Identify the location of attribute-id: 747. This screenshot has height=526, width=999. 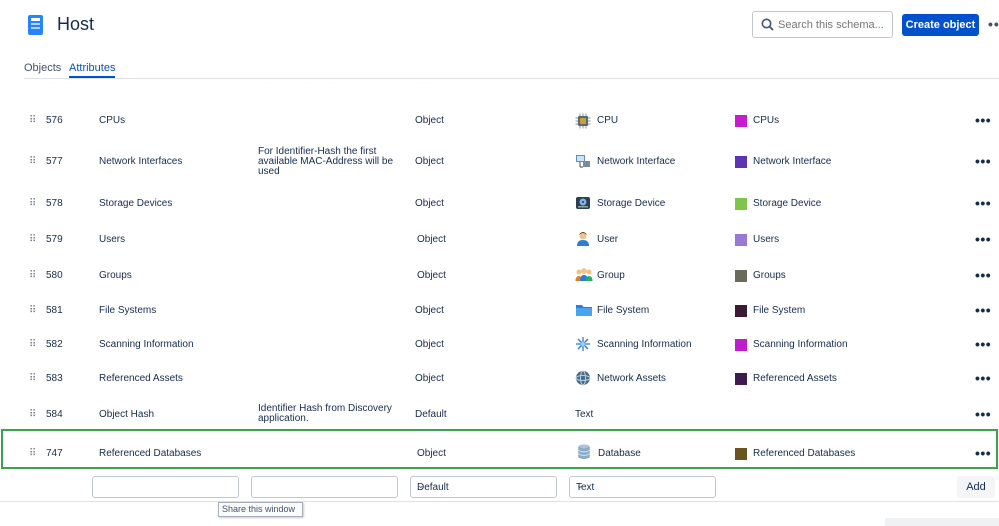
(54, 453).